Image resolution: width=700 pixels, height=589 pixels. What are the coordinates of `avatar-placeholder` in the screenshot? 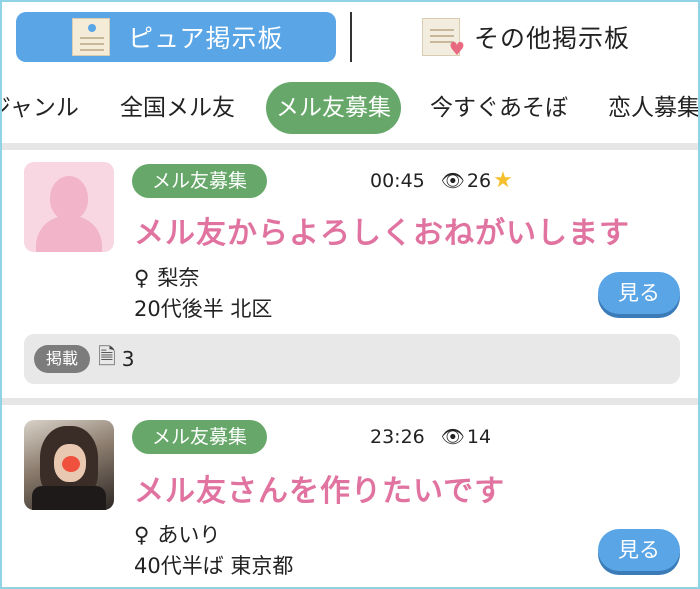 It's located at (69, 207).